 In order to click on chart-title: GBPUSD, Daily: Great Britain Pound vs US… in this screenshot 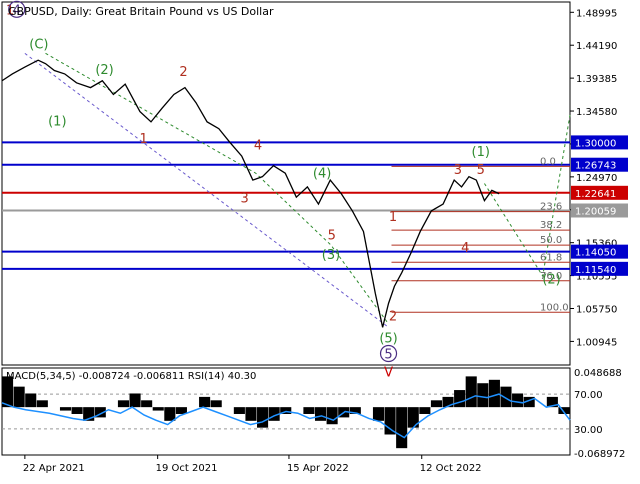, I will do `click(141, 11)`.